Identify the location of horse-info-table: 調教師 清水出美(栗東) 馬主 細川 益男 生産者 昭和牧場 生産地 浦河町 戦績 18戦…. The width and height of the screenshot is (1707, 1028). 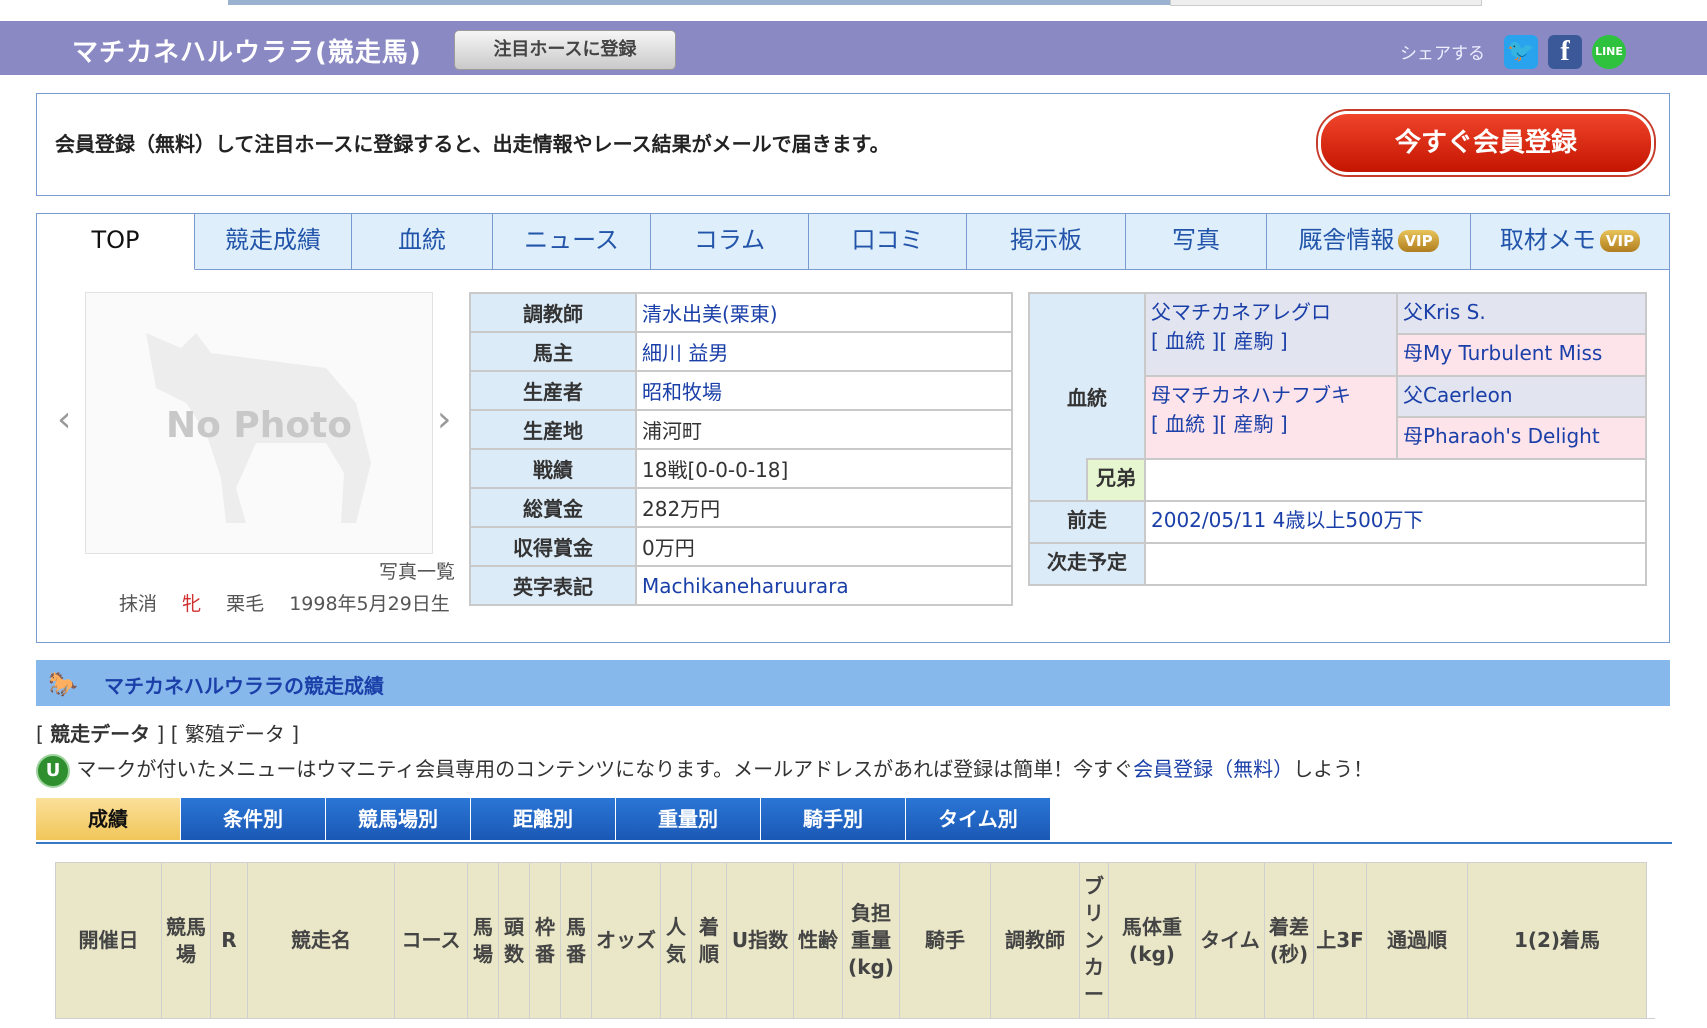
(741, 449).